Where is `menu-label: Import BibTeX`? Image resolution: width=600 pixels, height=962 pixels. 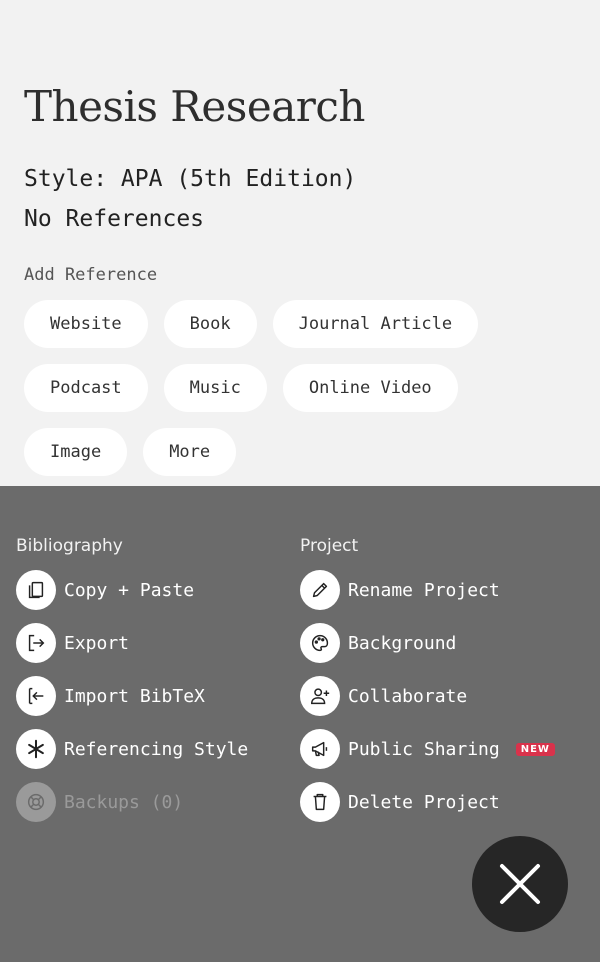 menu-label: Import BibTeX is located at coordinates (134, 696).